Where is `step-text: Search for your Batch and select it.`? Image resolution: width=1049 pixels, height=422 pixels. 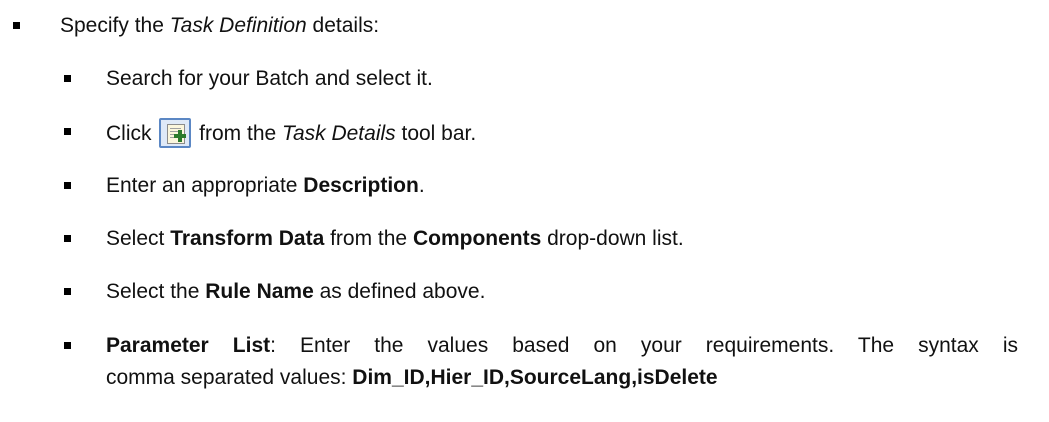 step-text: Search for your Batch and select it. is located at coordinates (269, 78).